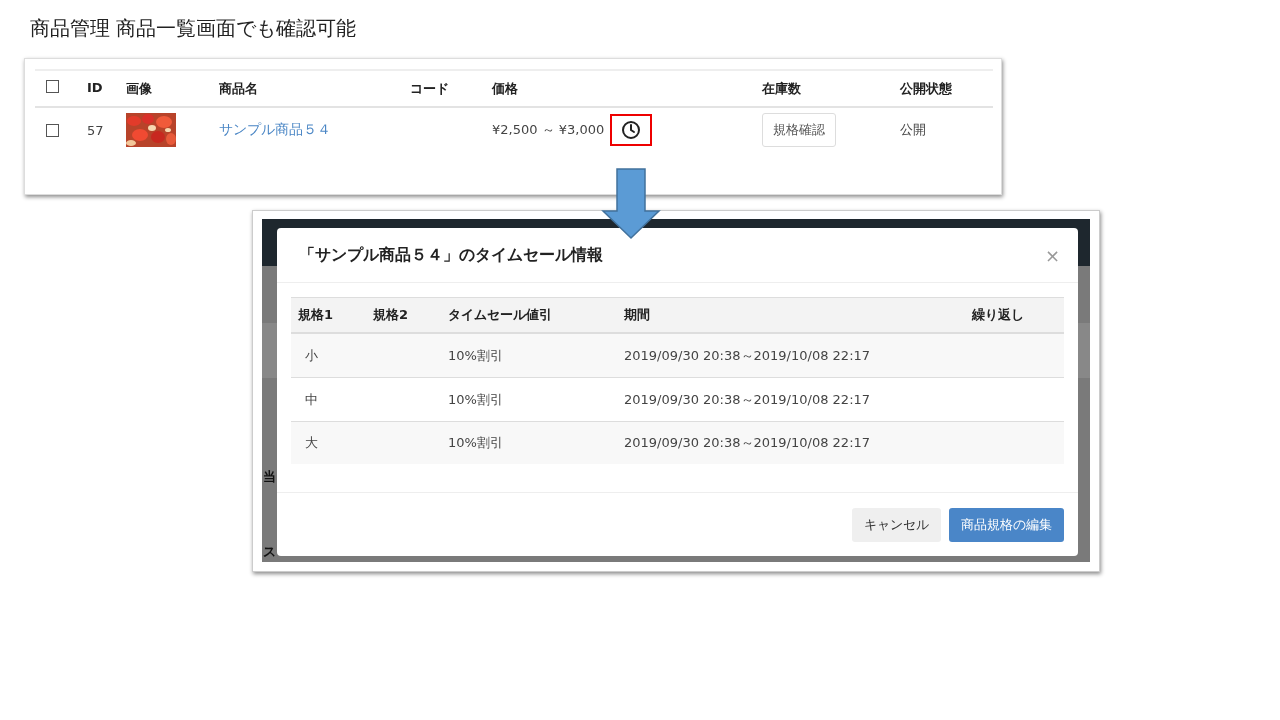  Describe the element at coordinates (269, 477) in the screenshot. I see `backdrop-text: 当` at that location.